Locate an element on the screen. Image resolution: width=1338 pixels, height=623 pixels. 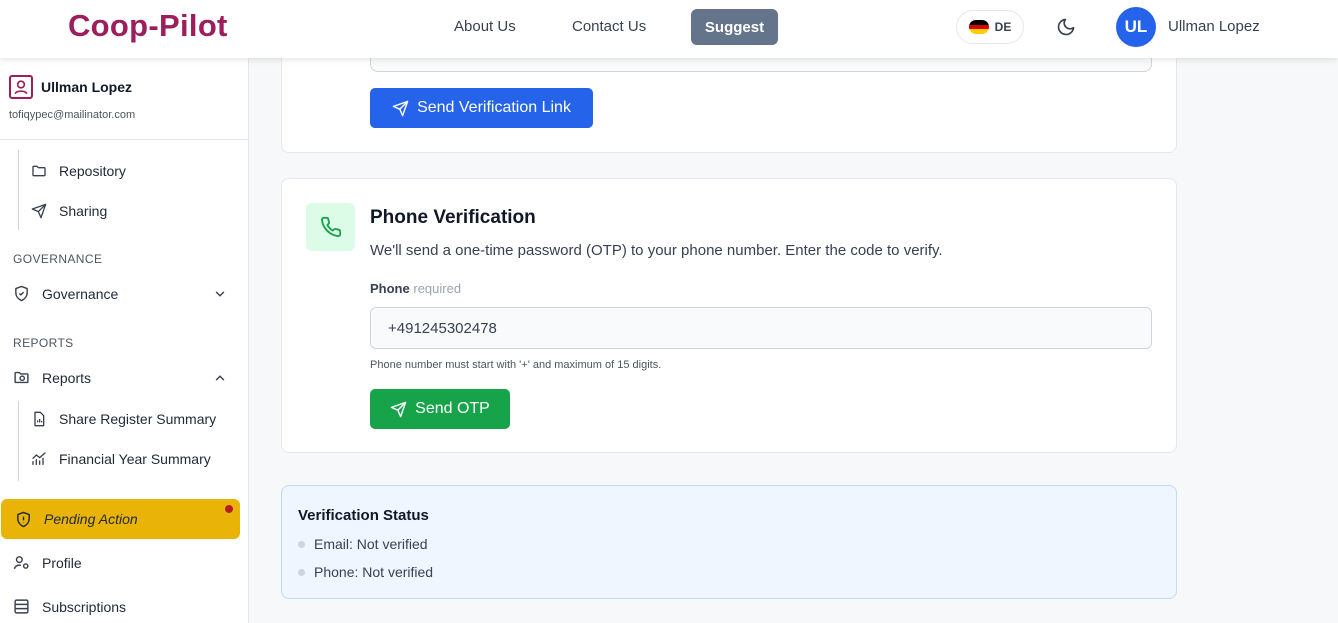
folder-chart-icon is located at coordinates (21, 377).